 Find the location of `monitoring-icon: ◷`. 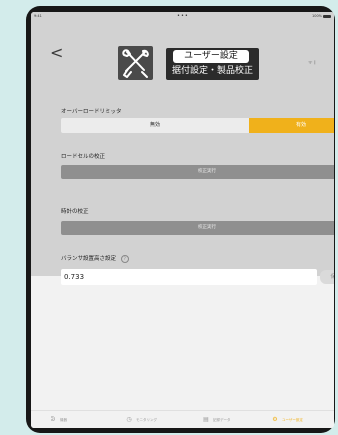

monitoring-icon: ◷ is located at coordinates (129, 419).